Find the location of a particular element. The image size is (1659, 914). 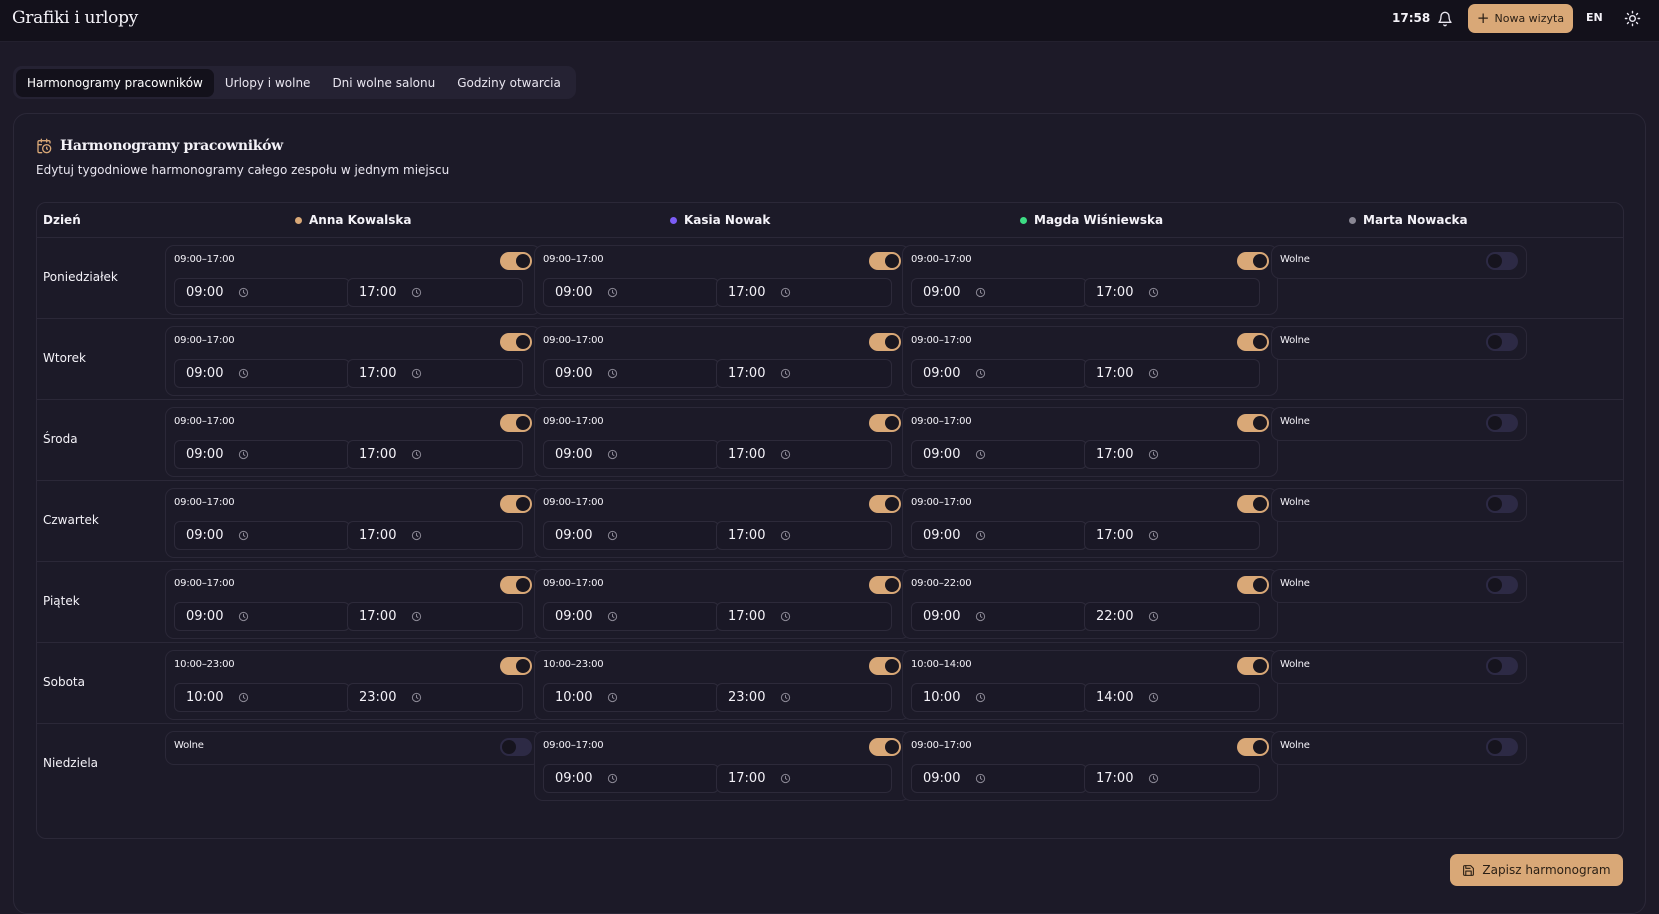

sun-icon is located at coordinates (1632, 18).